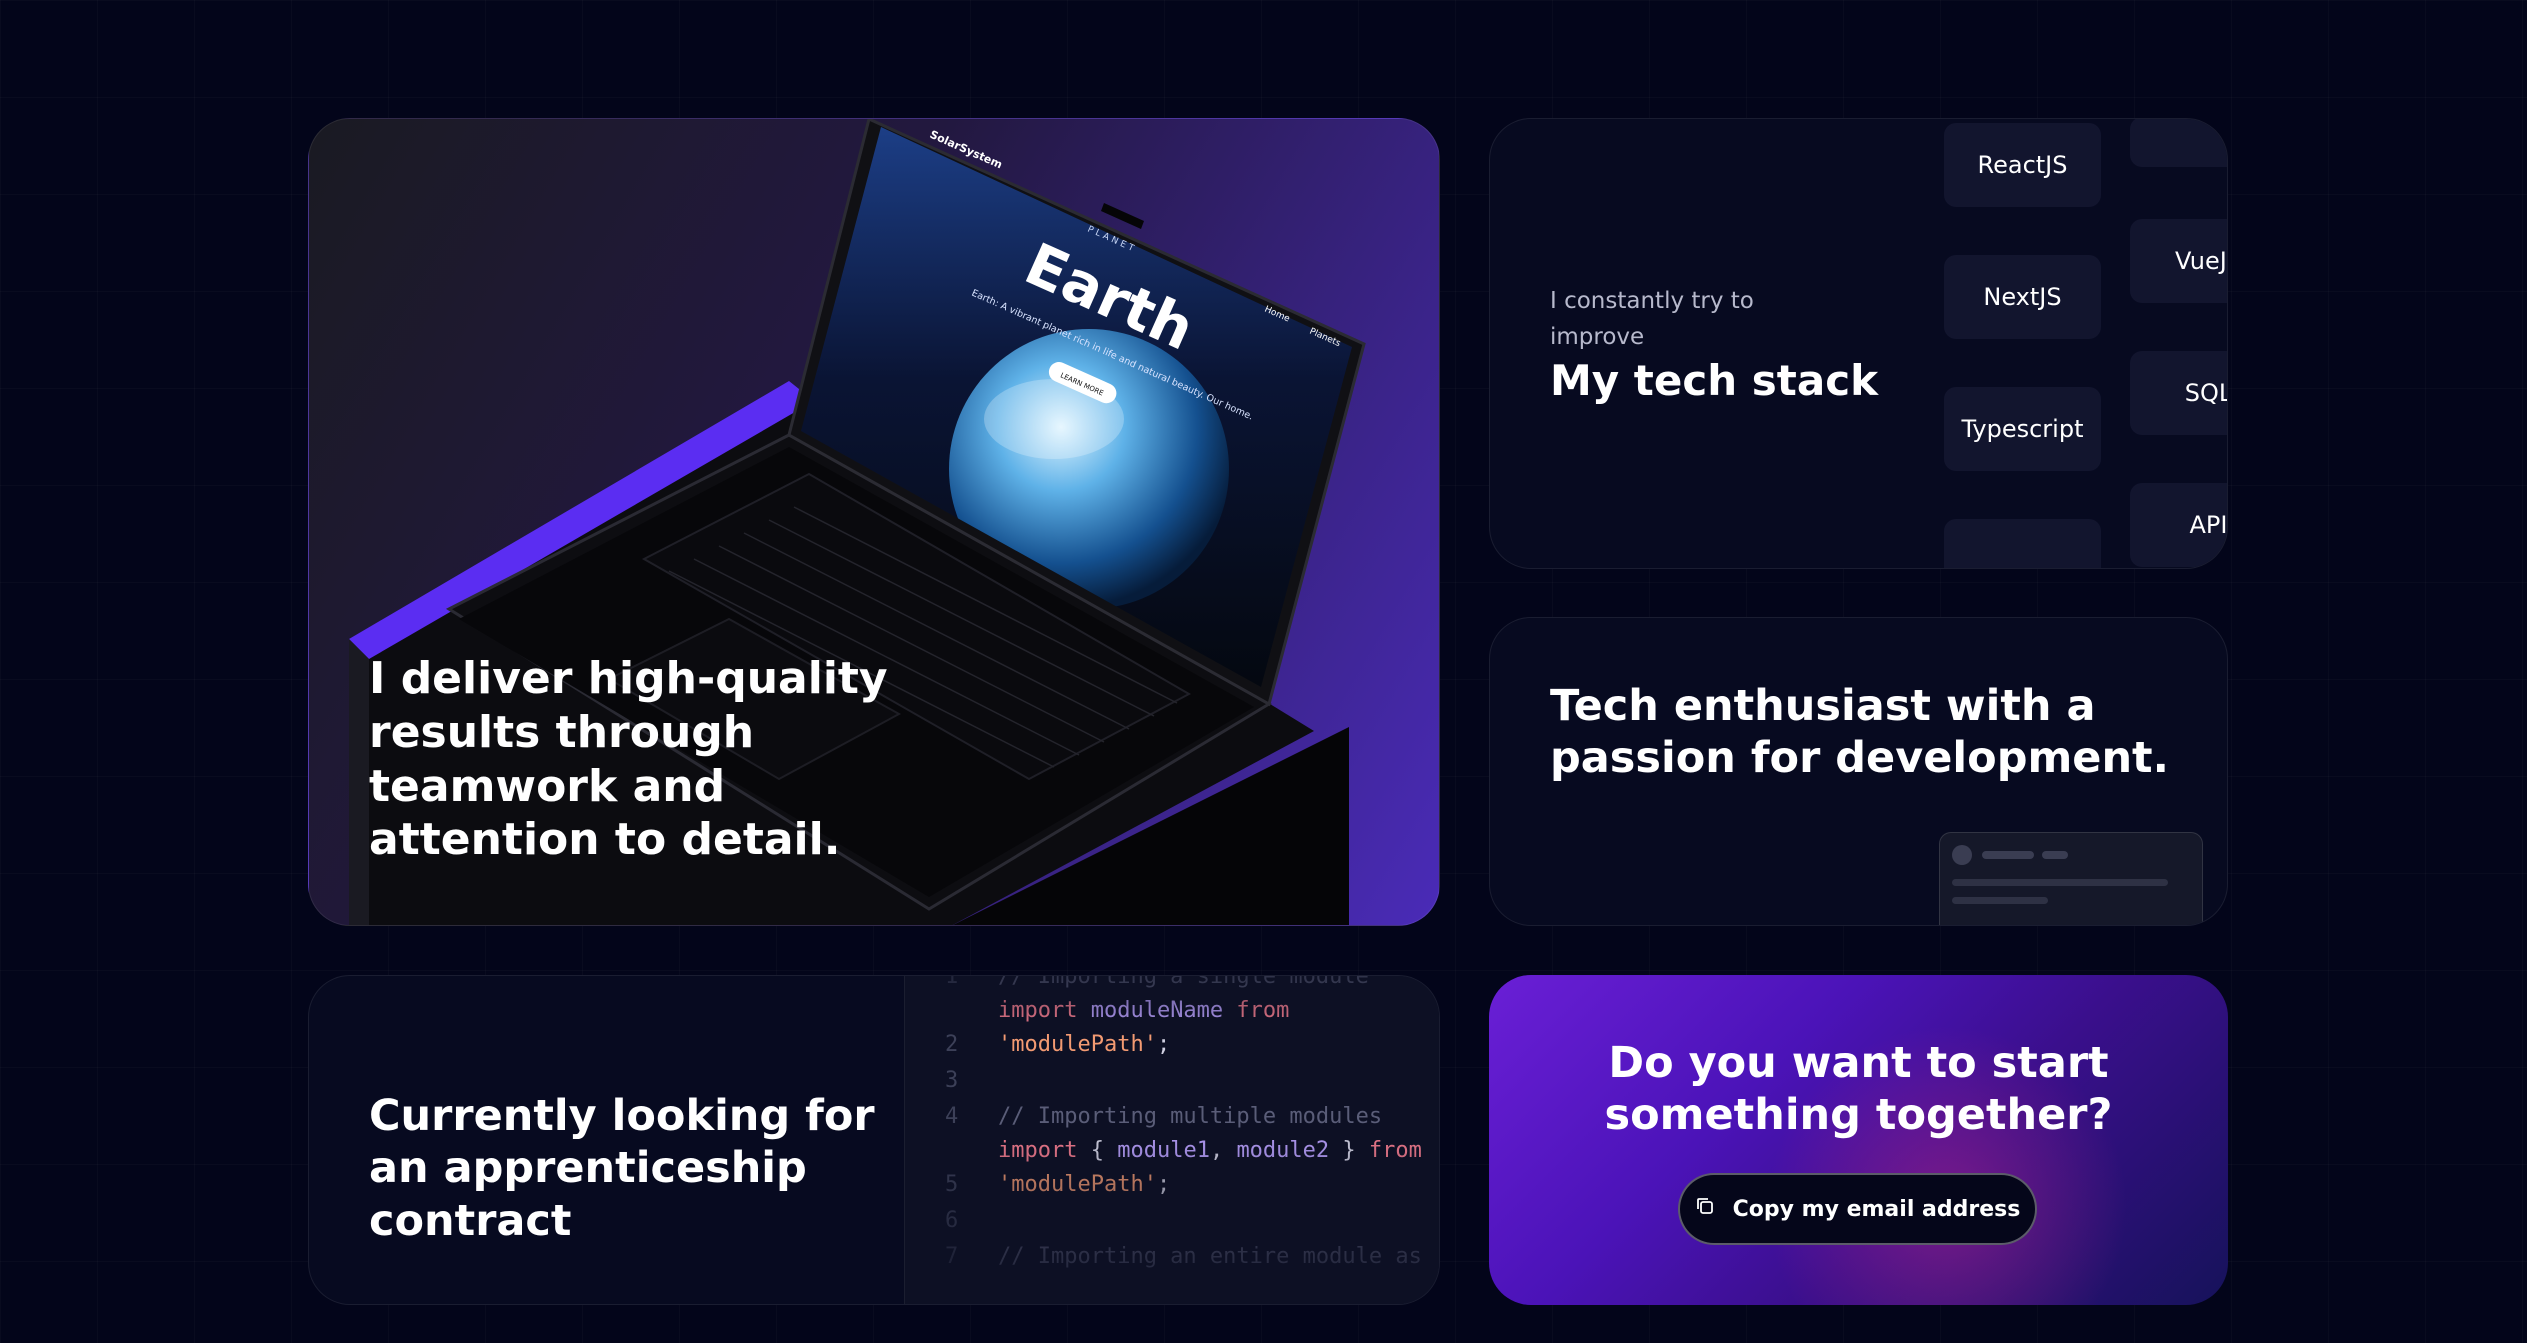 This screenshot has height=1343, width=2527. I want to click on tech-pill-api: API, so click(2178, 525).